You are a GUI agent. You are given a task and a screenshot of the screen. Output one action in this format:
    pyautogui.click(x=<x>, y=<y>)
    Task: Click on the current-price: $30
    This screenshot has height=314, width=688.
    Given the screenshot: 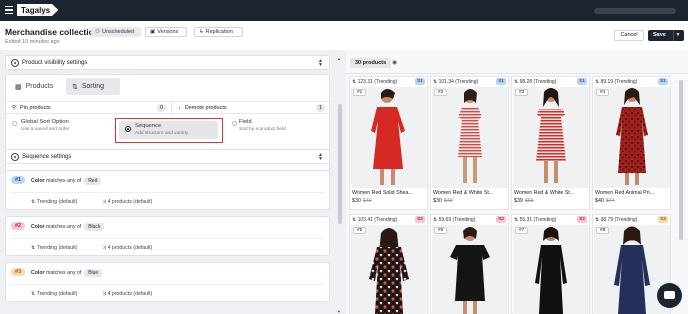 What is the action you would take?
    pyautogui.click(x=437, y=201)
    